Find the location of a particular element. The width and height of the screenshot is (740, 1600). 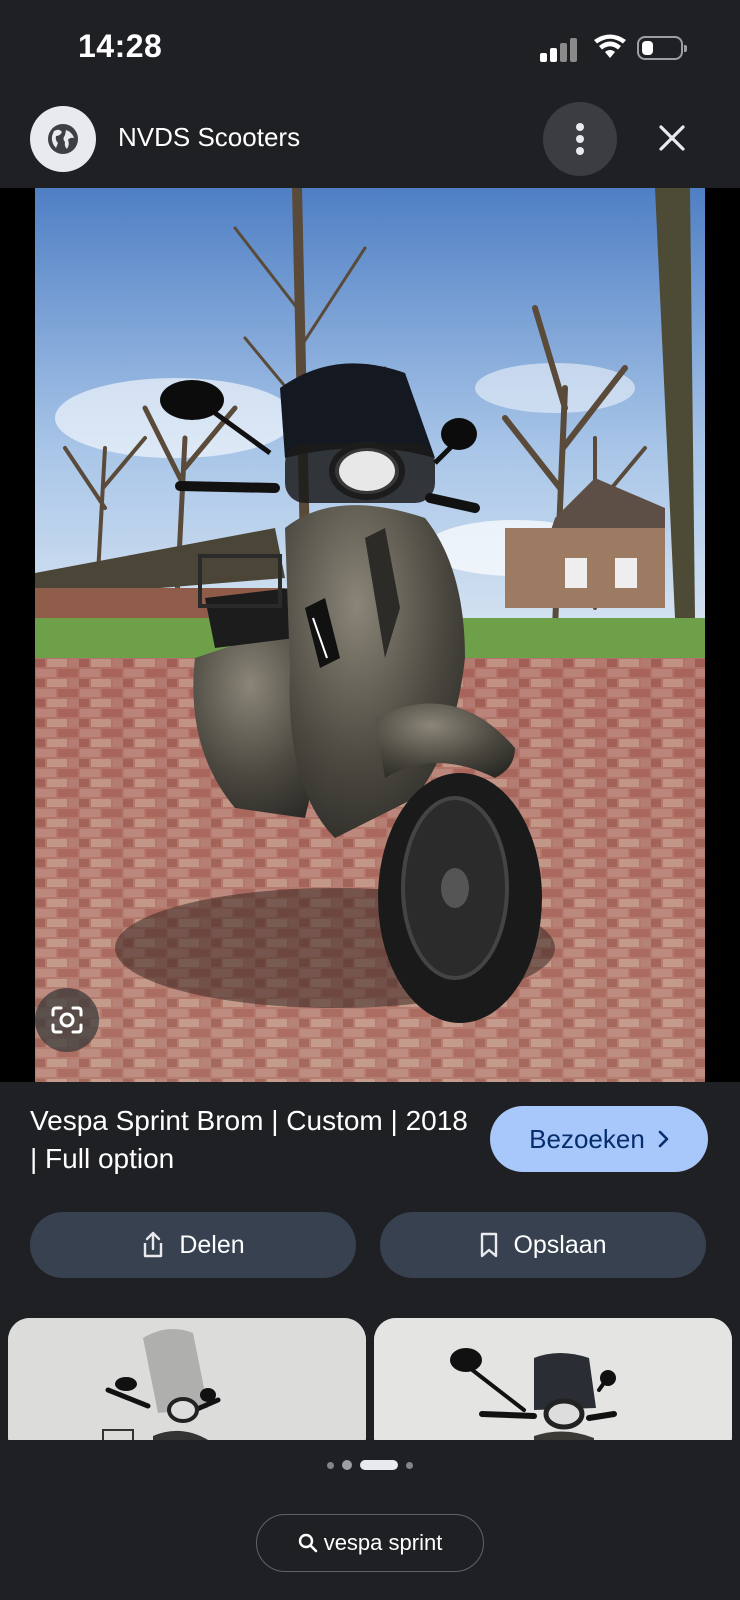

status-time: 14:28 is located at coordinates (120, 46).